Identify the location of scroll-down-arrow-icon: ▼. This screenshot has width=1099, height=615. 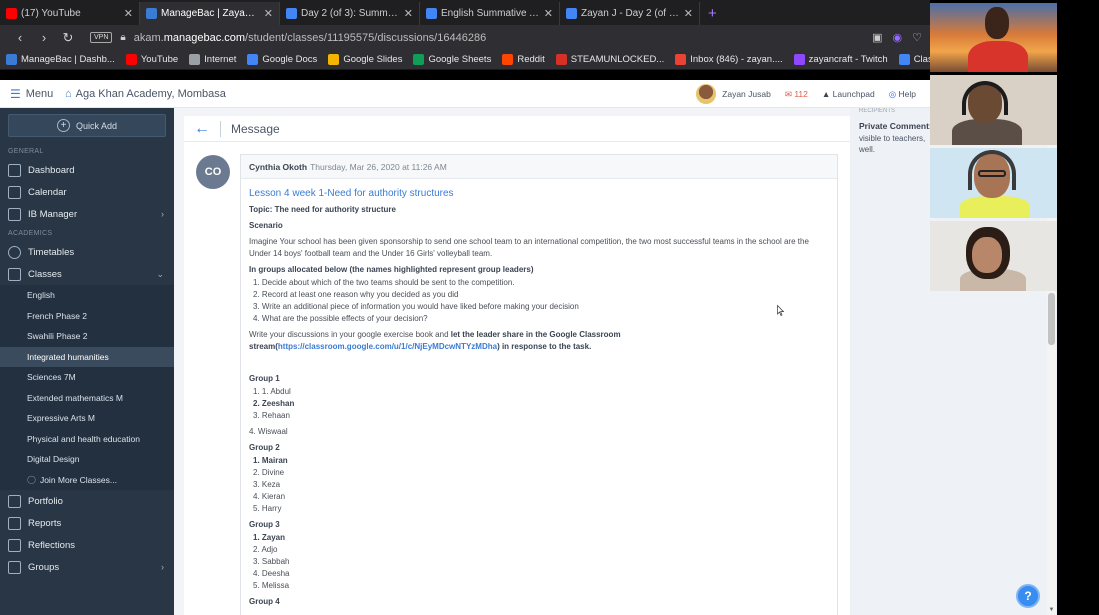
(1051, 610).